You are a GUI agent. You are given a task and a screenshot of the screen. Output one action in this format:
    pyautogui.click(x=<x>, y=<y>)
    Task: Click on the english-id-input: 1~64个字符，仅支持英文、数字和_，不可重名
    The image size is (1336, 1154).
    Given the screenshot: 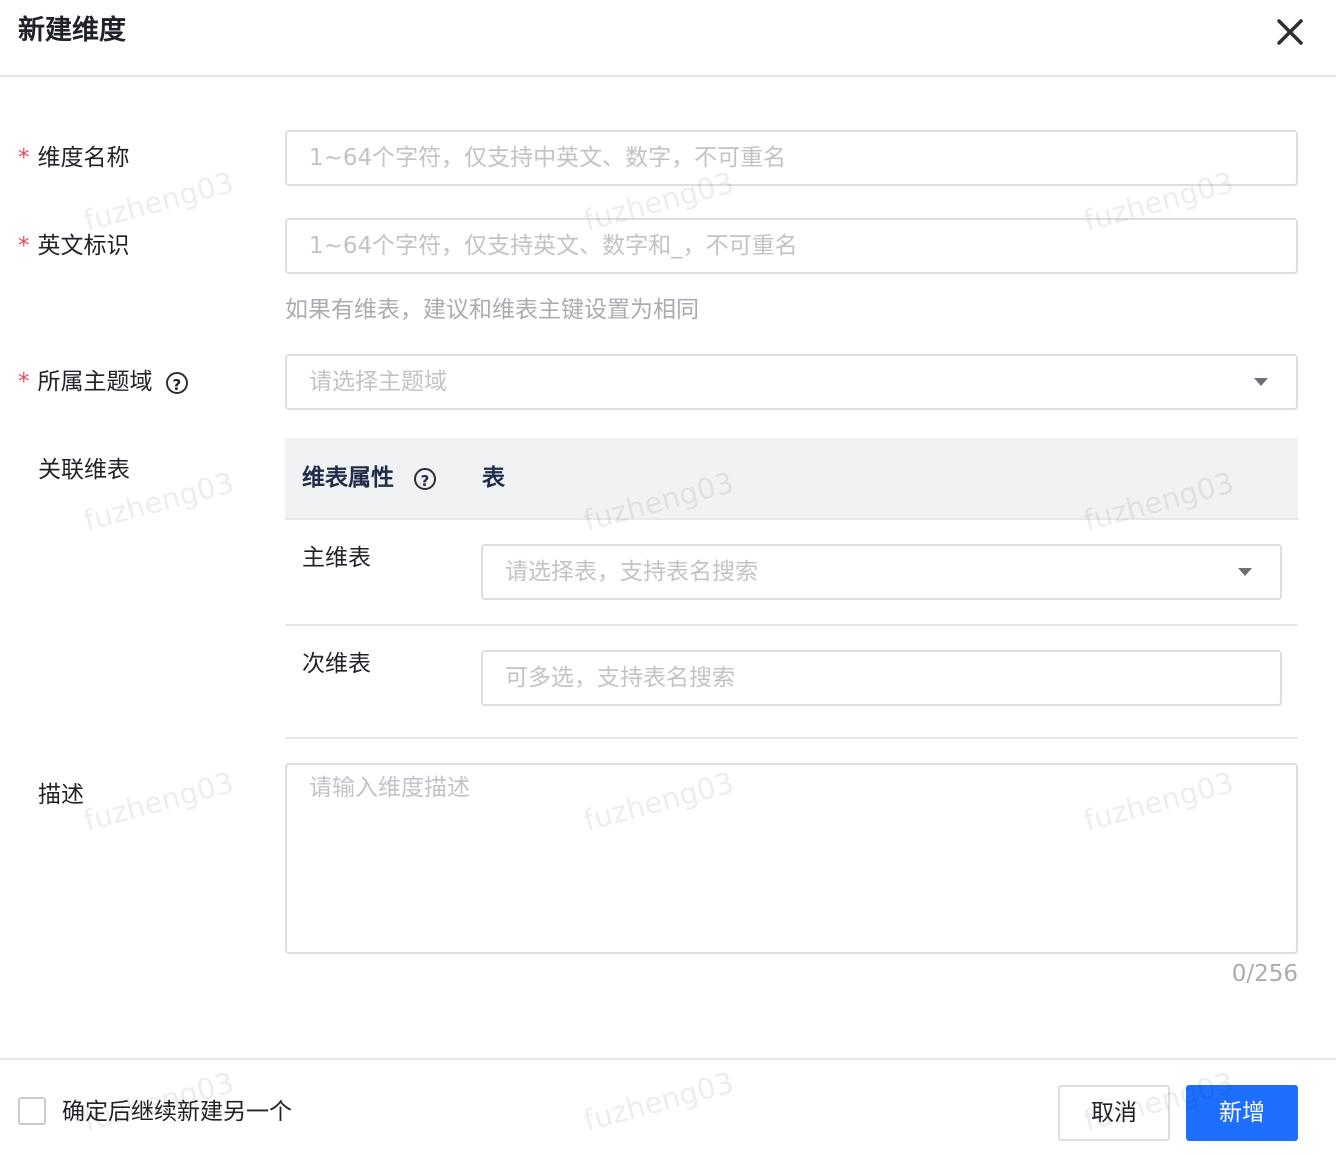 What is the action you would take?
    pyautogui.click(x=791, y=246)
    